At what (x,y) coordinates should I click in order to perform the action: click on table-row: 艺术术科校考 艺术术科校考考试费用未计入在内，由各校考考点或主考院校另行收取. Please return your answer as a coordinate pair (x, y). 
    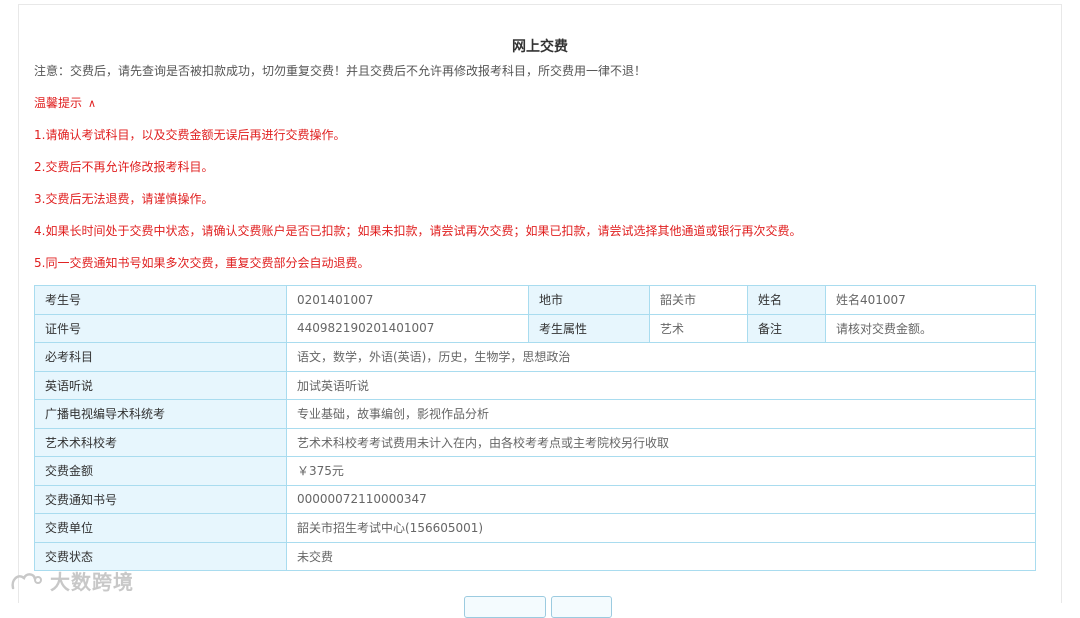
    Looking at the image, I should click on (535, 442).